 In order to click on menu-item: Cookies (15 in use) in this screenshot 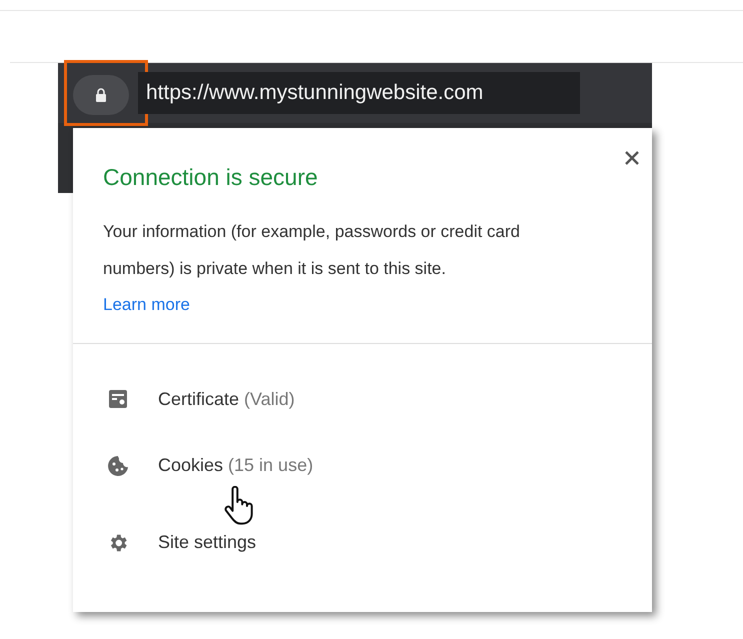, I will do `click(236, 465)`.